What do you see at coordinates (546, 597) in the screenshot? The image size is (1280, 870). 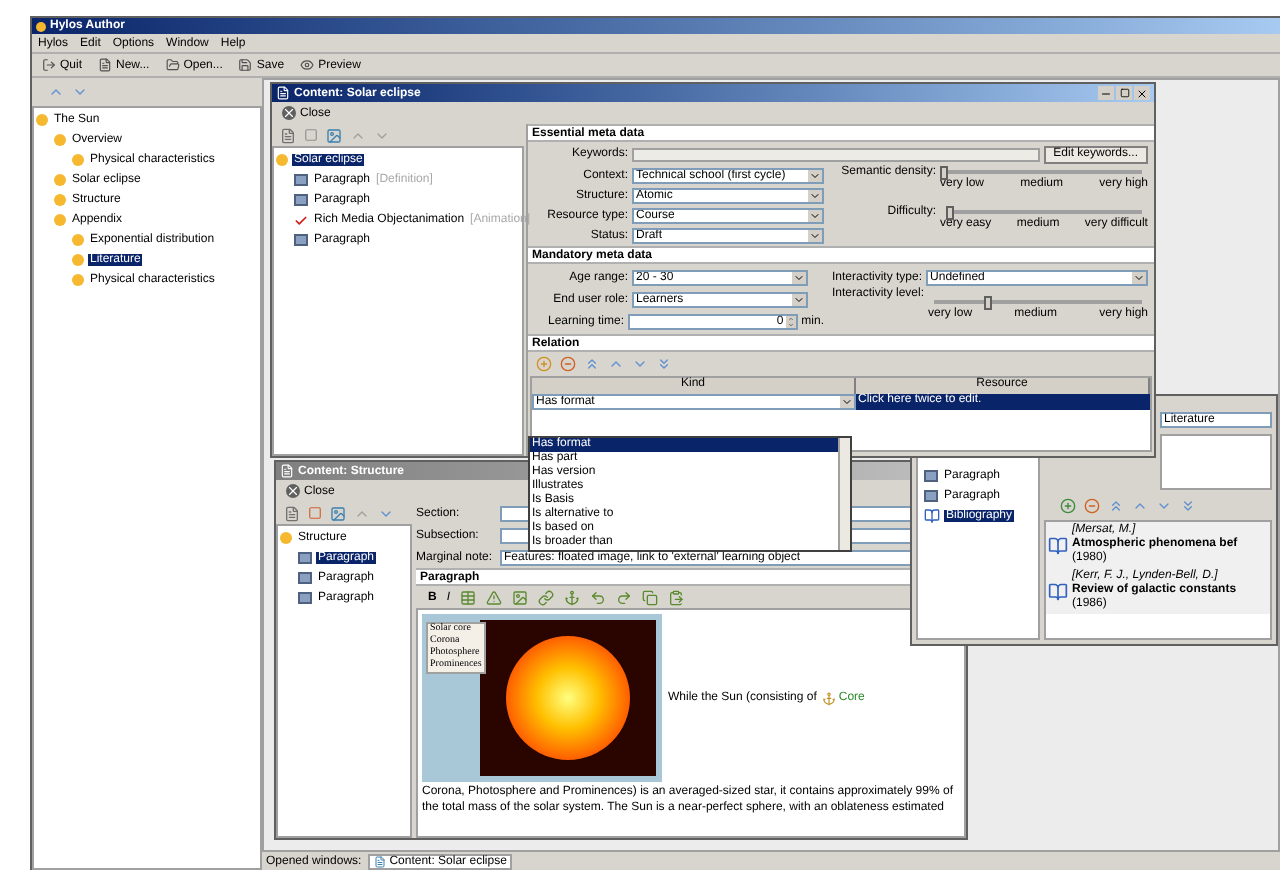 I see `link-icon` at bounding box center [546, 597].